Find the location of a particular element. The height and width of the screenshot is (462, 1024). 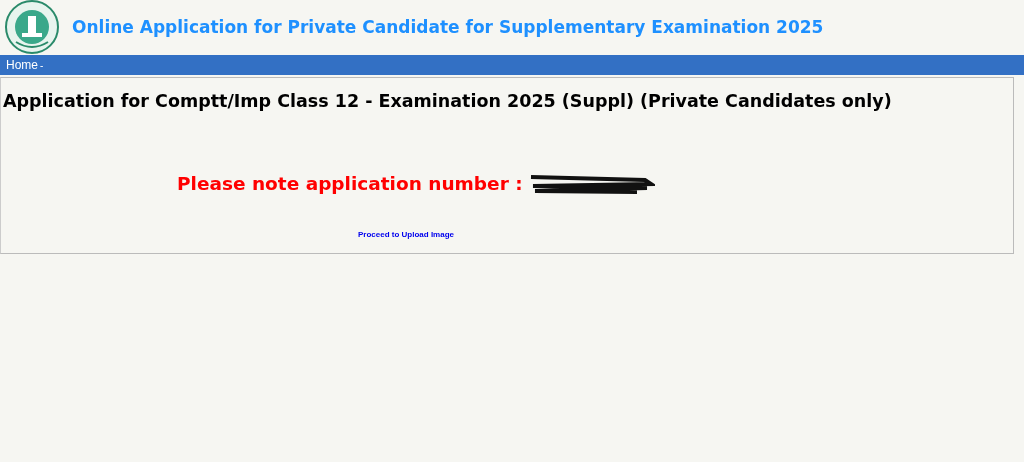

home-link: Home is located at coordinates (22, 65).